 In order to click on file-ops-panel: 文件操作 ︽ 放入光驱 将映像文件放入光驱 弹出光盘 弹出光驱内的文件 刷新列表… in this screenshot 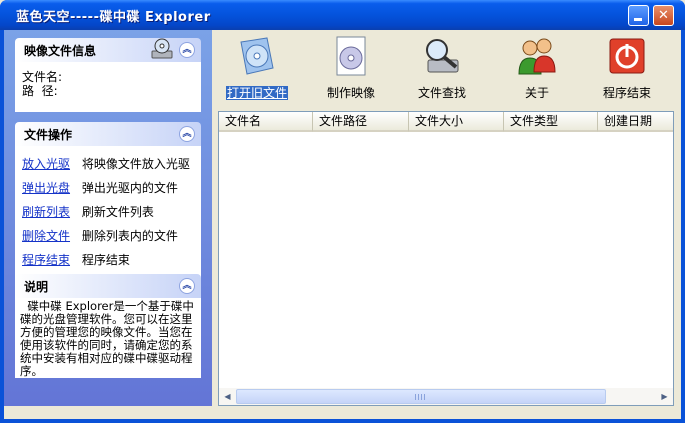, I will do `click(108, 200)`.